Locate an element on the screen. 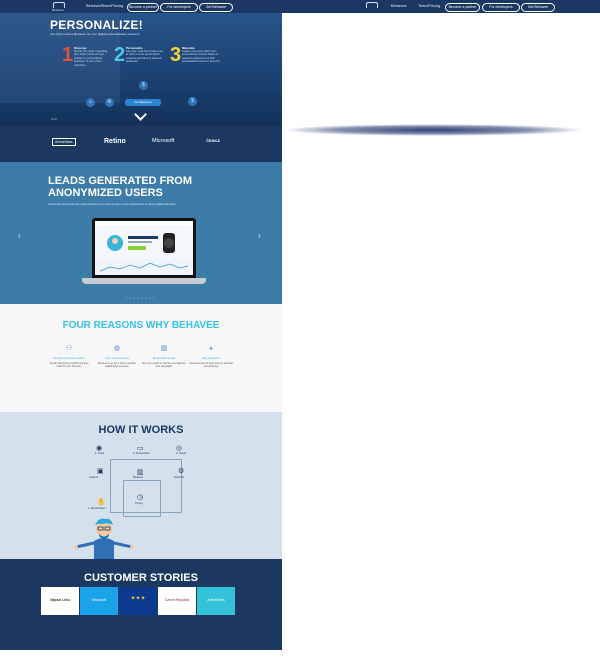  how-step-label: Timing is located at coordinates (139, 503).